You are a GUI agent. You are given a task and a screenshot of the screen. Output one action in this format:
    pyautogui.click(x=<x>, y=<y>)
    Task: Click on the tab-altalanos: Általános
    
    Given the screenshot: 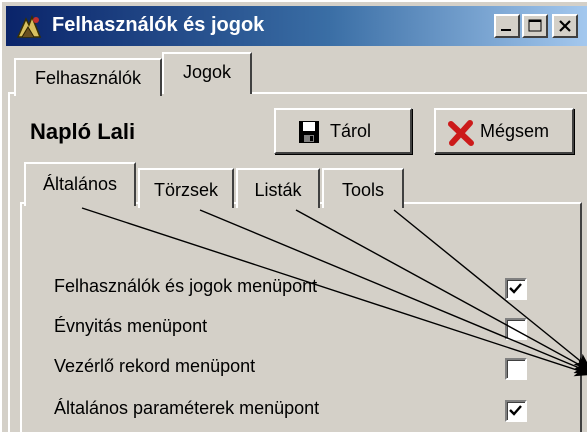 What is the action you would take?
    pyautogui.click(x=80, y=184)
    